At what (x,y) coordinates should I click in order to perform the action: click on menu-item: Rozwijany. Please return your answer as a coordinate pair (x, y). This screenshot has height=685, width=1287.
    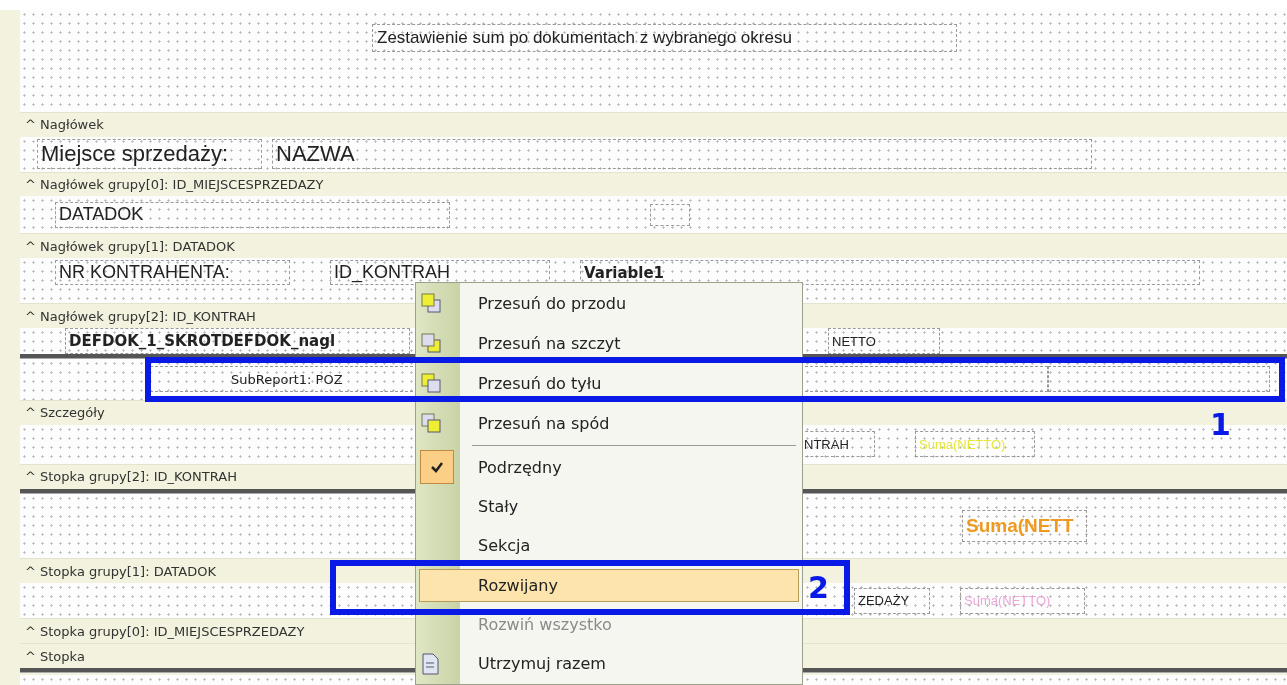
    Looking at the image, I should click on (609, 585).